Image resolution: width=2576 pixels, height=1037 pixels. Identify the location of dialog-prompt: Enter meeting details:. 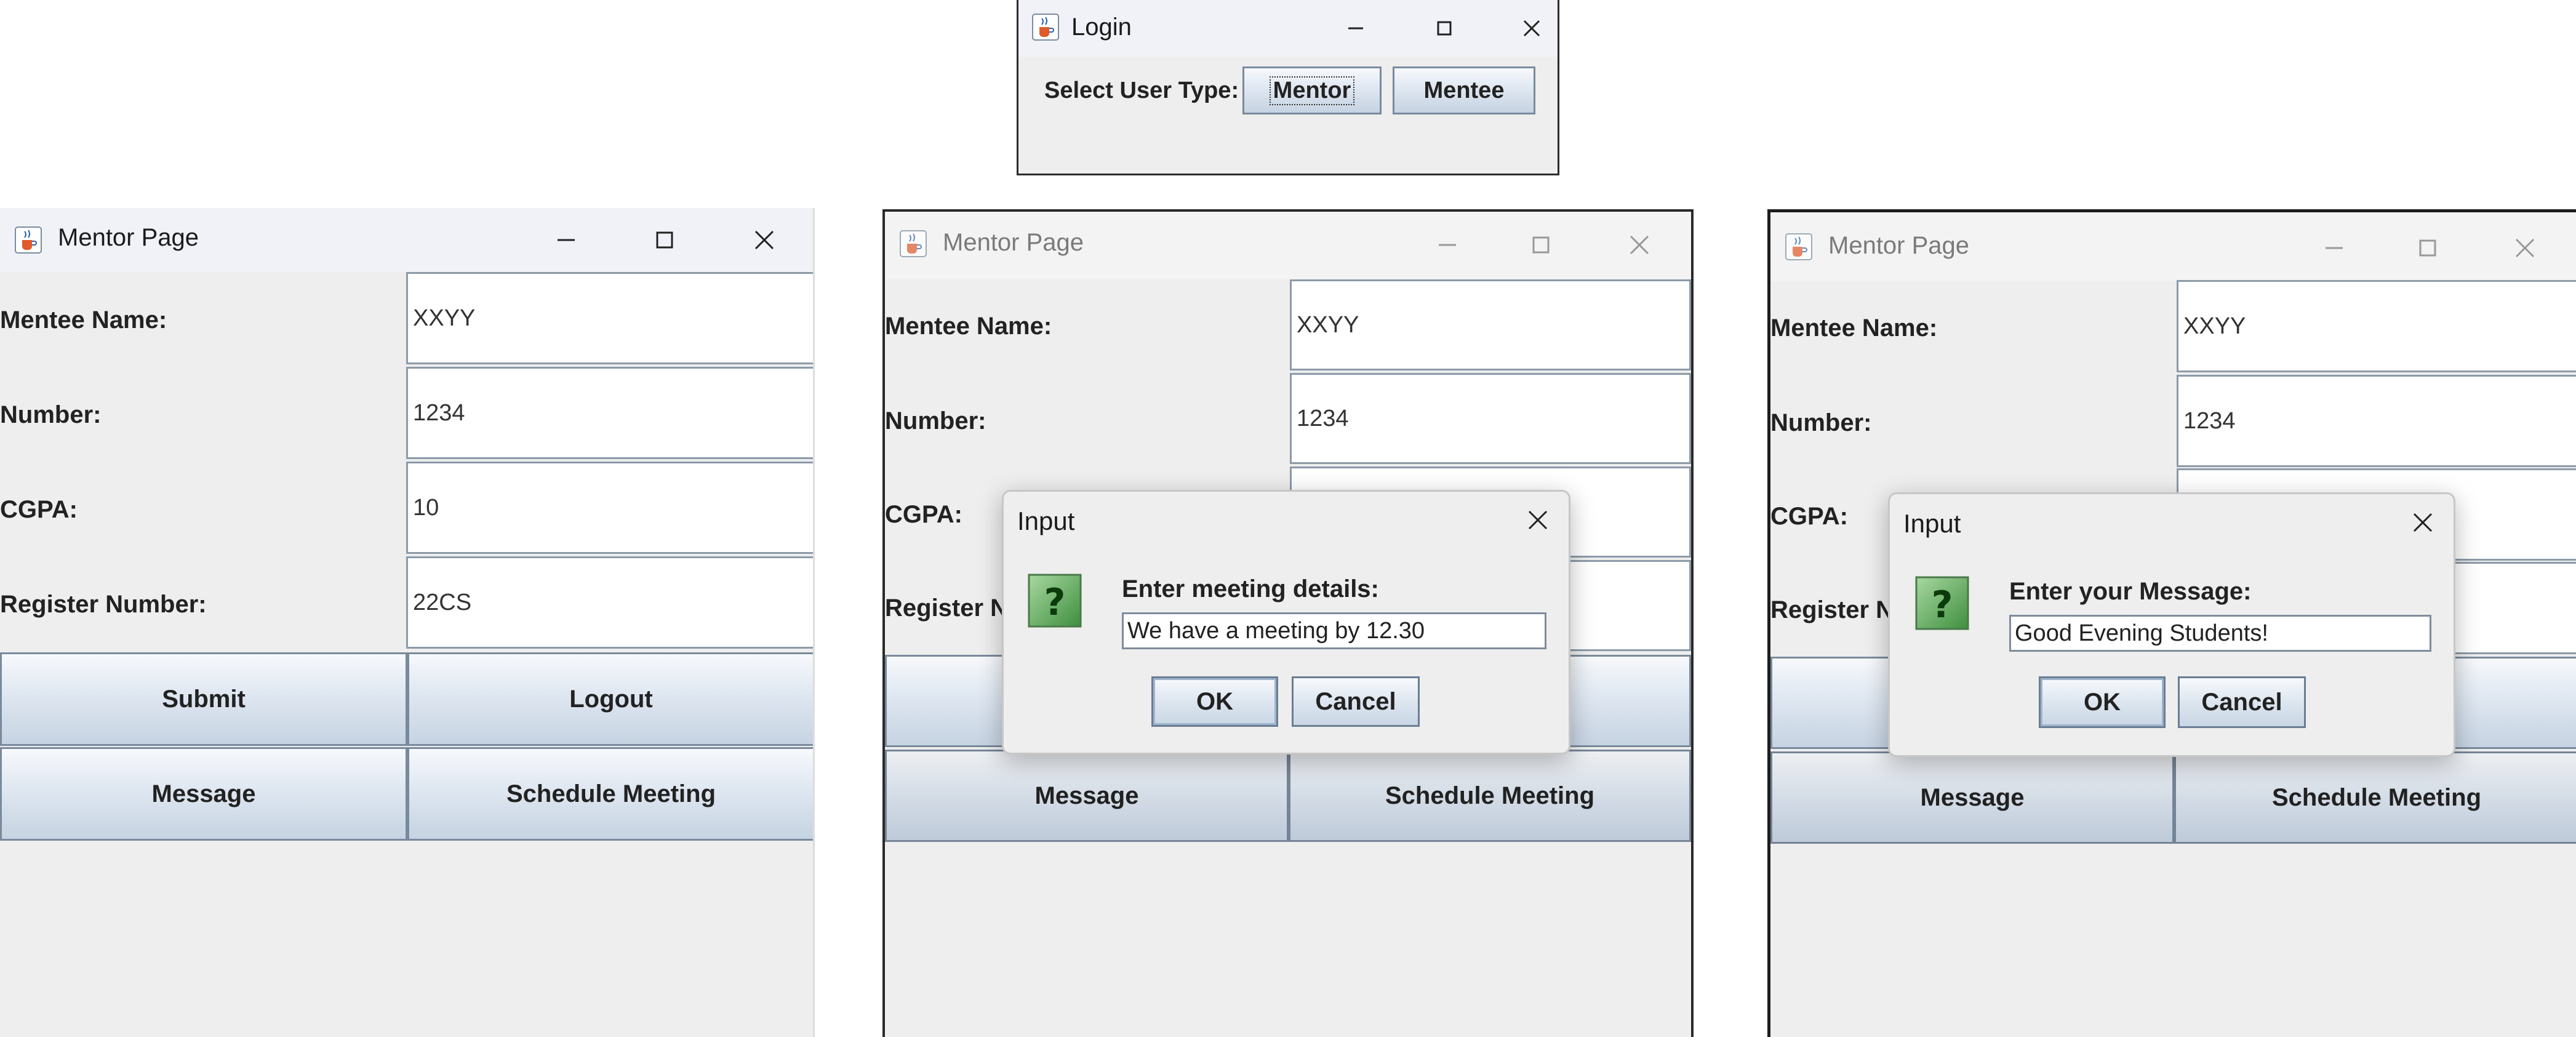
(1250, 589).